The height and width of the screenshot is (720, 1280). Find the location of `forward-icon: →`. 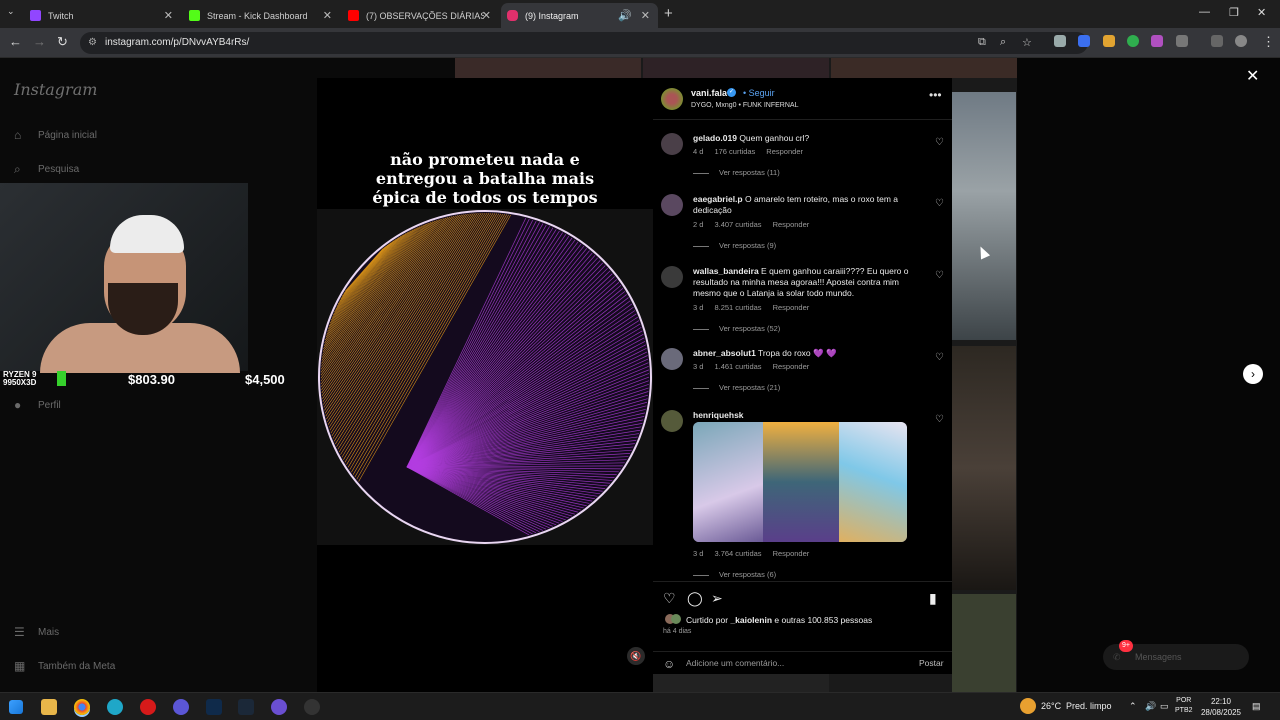

forward-icon: → is located at coordinates (39, 41).